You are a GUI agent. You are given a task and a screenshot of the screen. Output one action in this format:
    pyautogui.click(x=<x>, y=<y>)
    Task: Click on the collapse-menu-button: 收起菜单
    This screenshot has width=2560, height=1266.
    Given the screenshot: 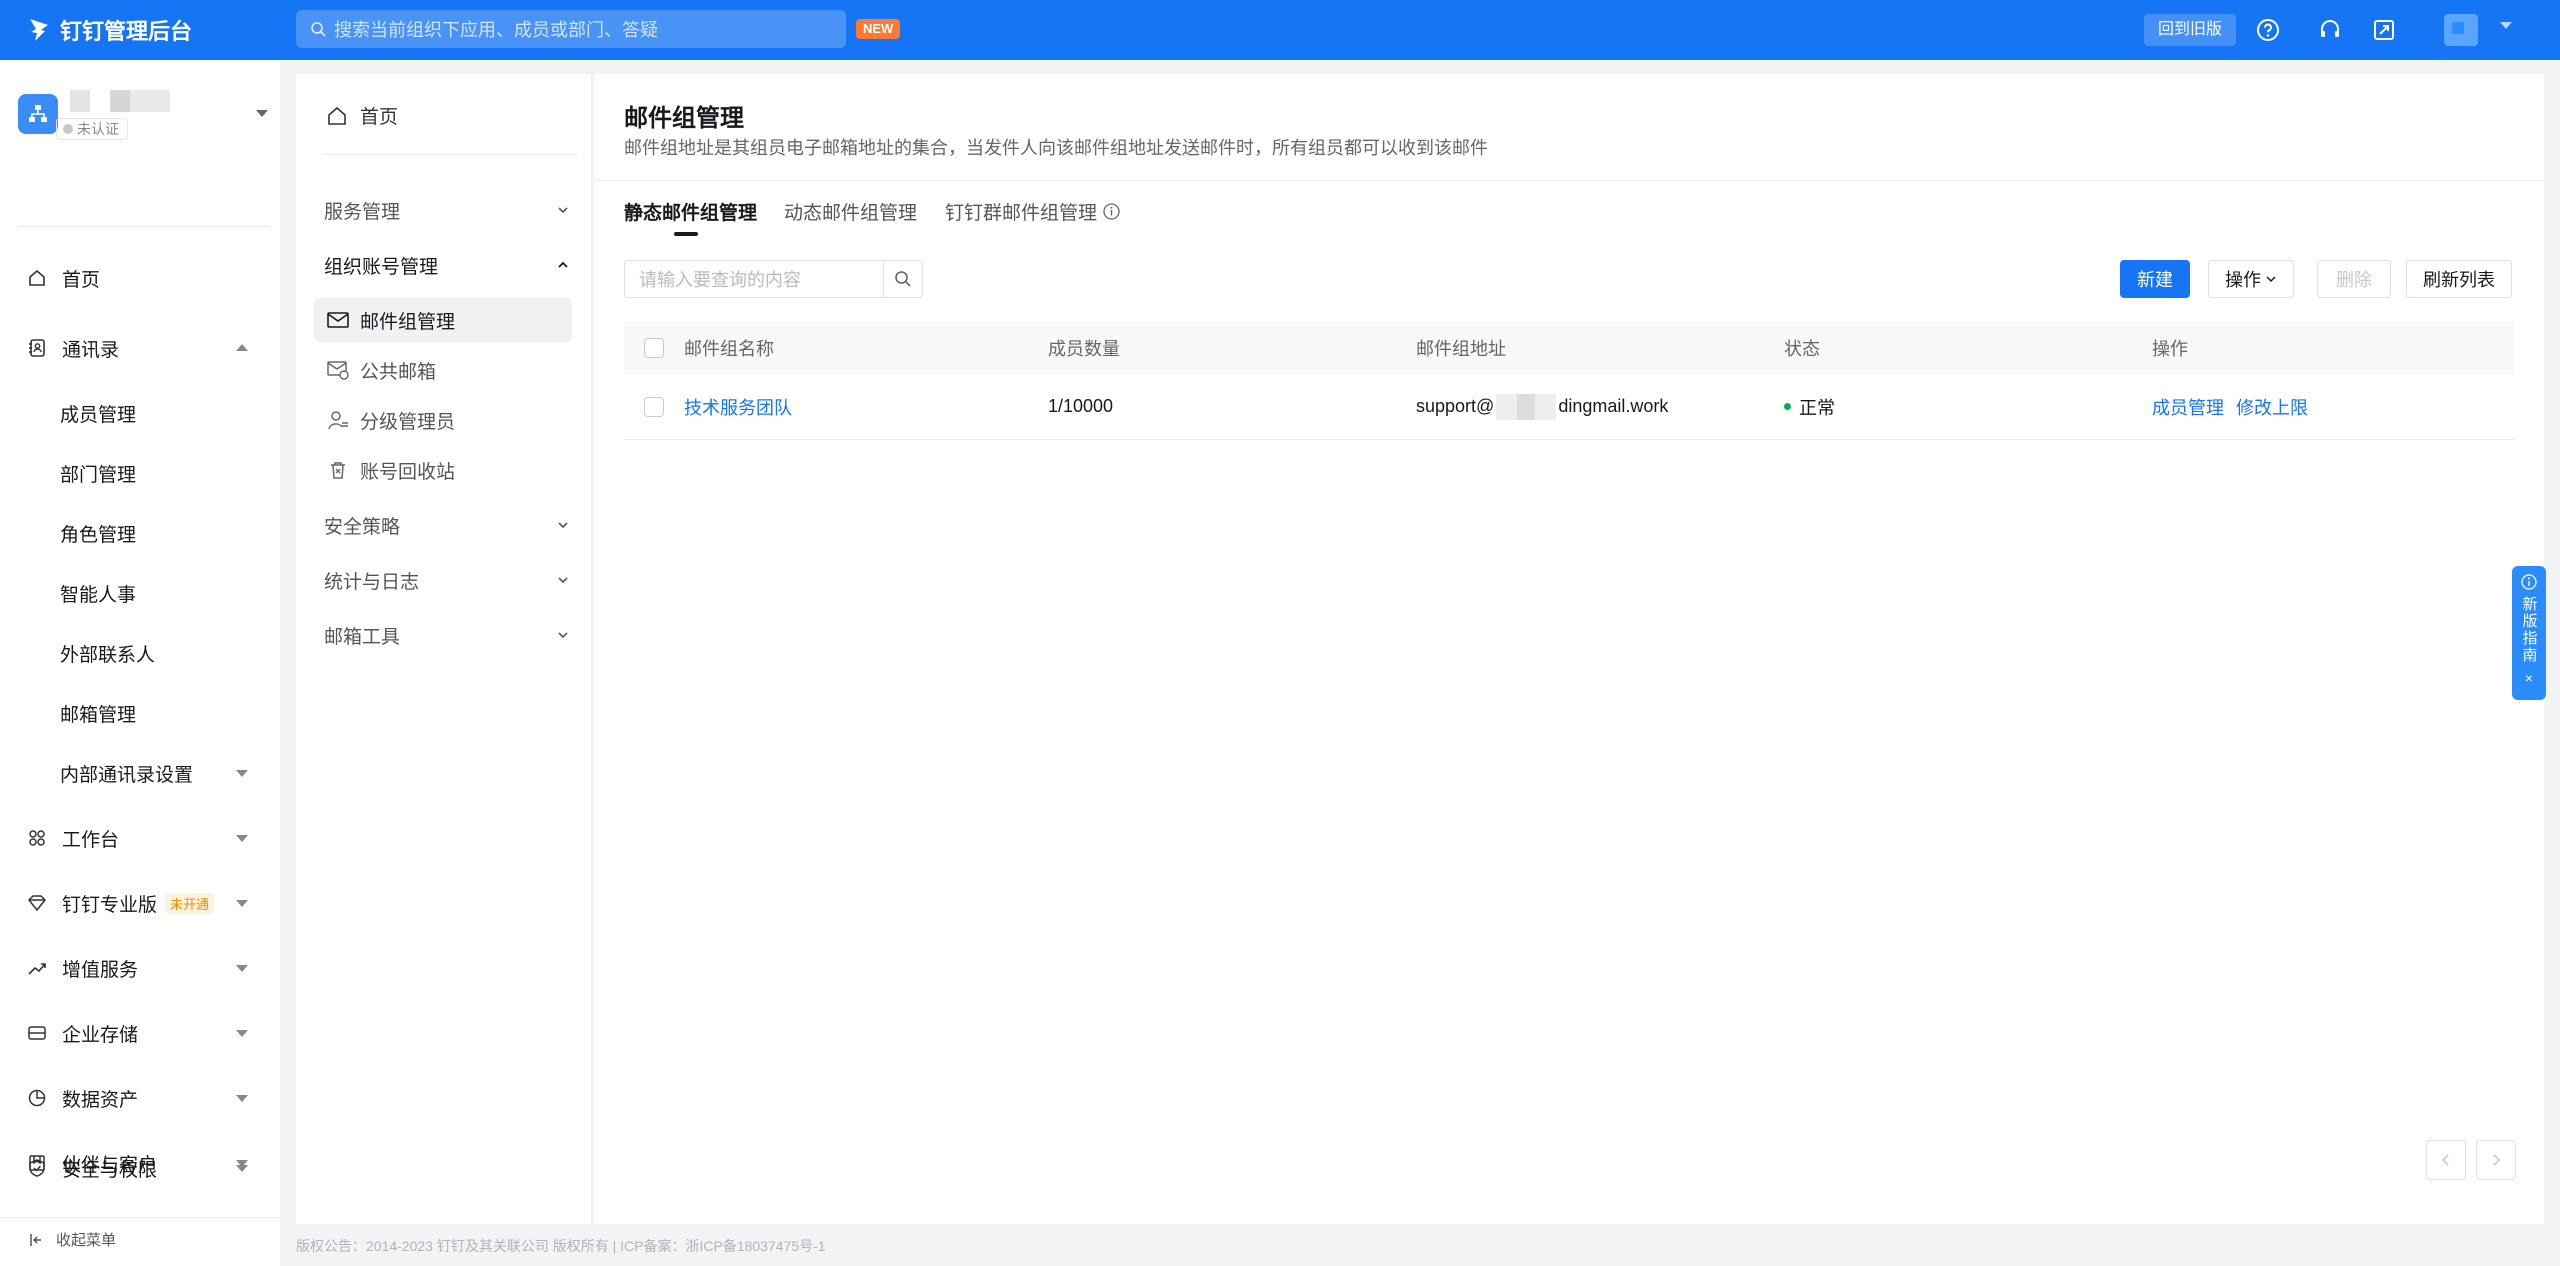 What is the action you would take?
    pyautogui.click(x=72, y=1239)
    